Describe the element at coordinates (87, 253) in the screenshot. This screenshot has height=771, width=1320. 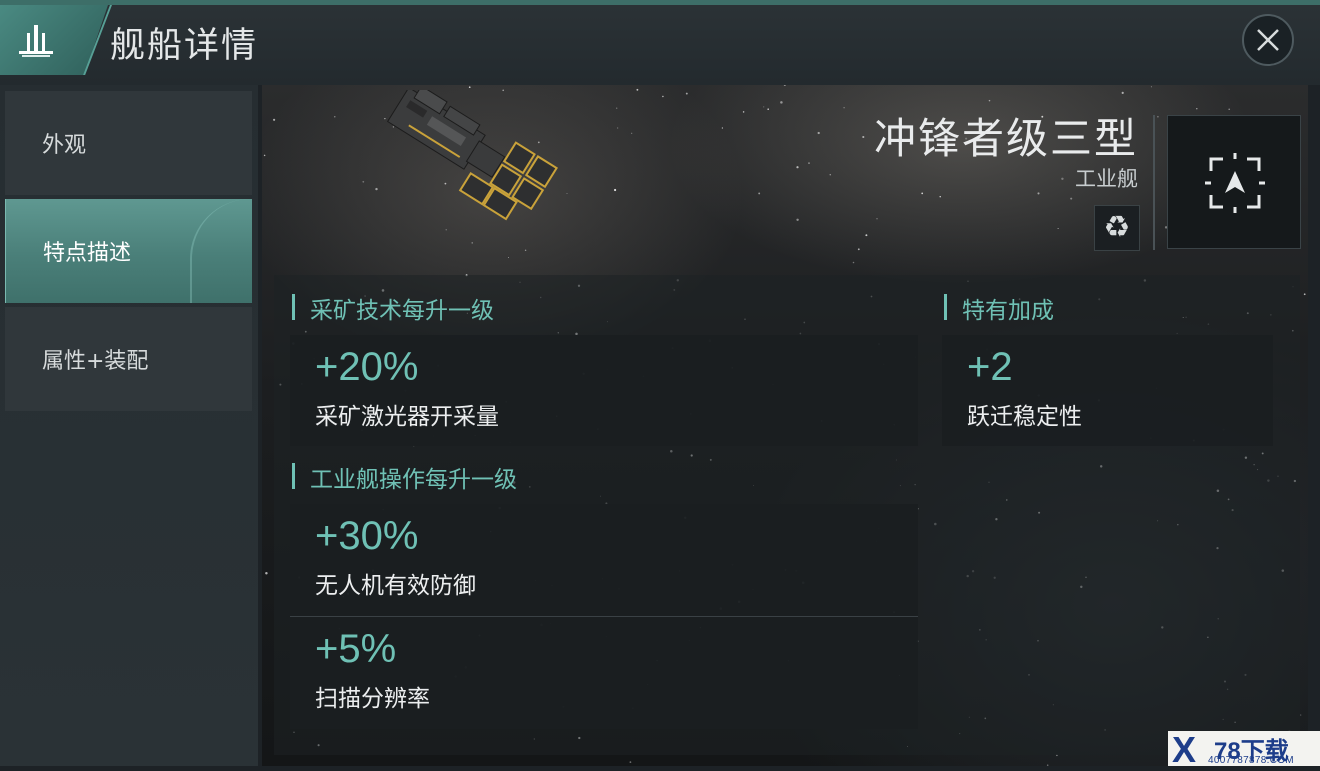
I see `sidebar-item-label: 特点描述` at that location.